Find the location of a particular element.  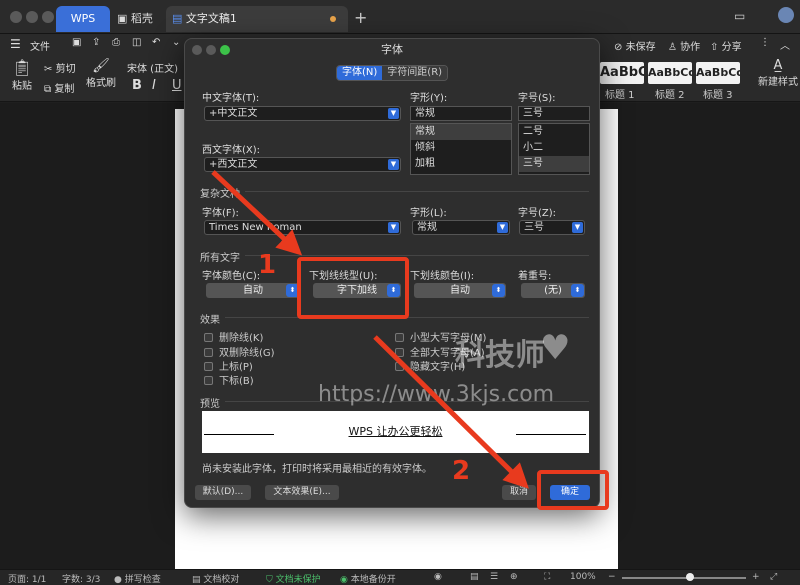

step-2-label: 2 is located at coordinates (461, 471).